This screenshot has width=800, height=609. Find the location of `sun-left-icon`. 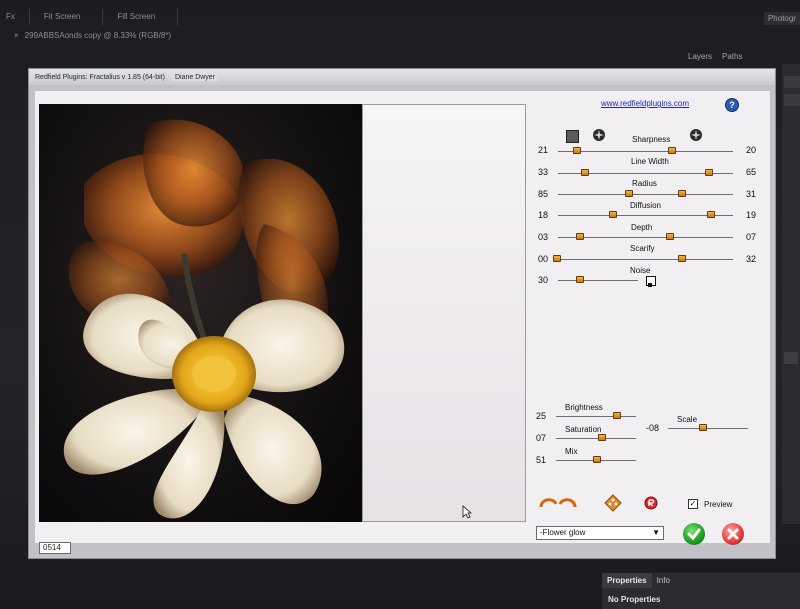

sun-left-icon is located at coordinates (599, 135).